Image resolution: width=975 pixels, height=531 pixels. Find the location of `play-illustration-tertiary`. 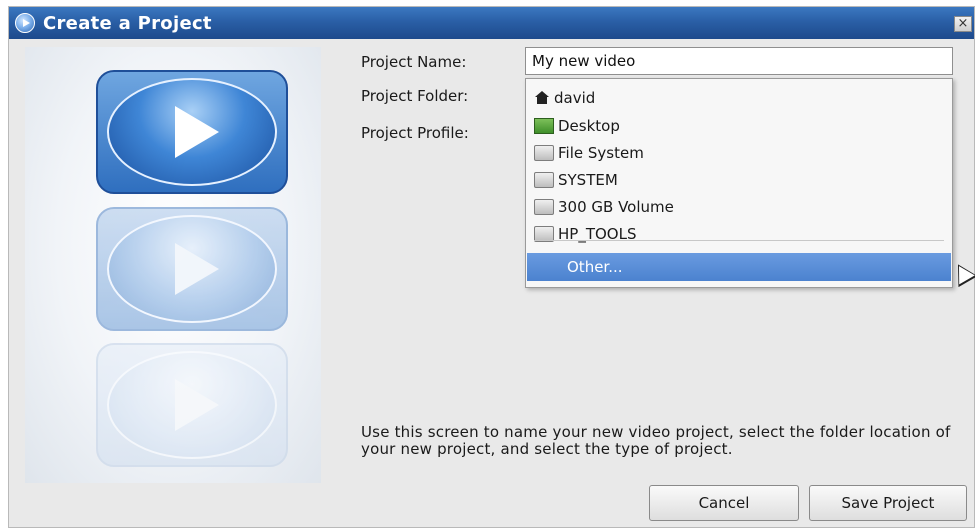

play-illustration-tertiary is located at coordinates (192, 405).